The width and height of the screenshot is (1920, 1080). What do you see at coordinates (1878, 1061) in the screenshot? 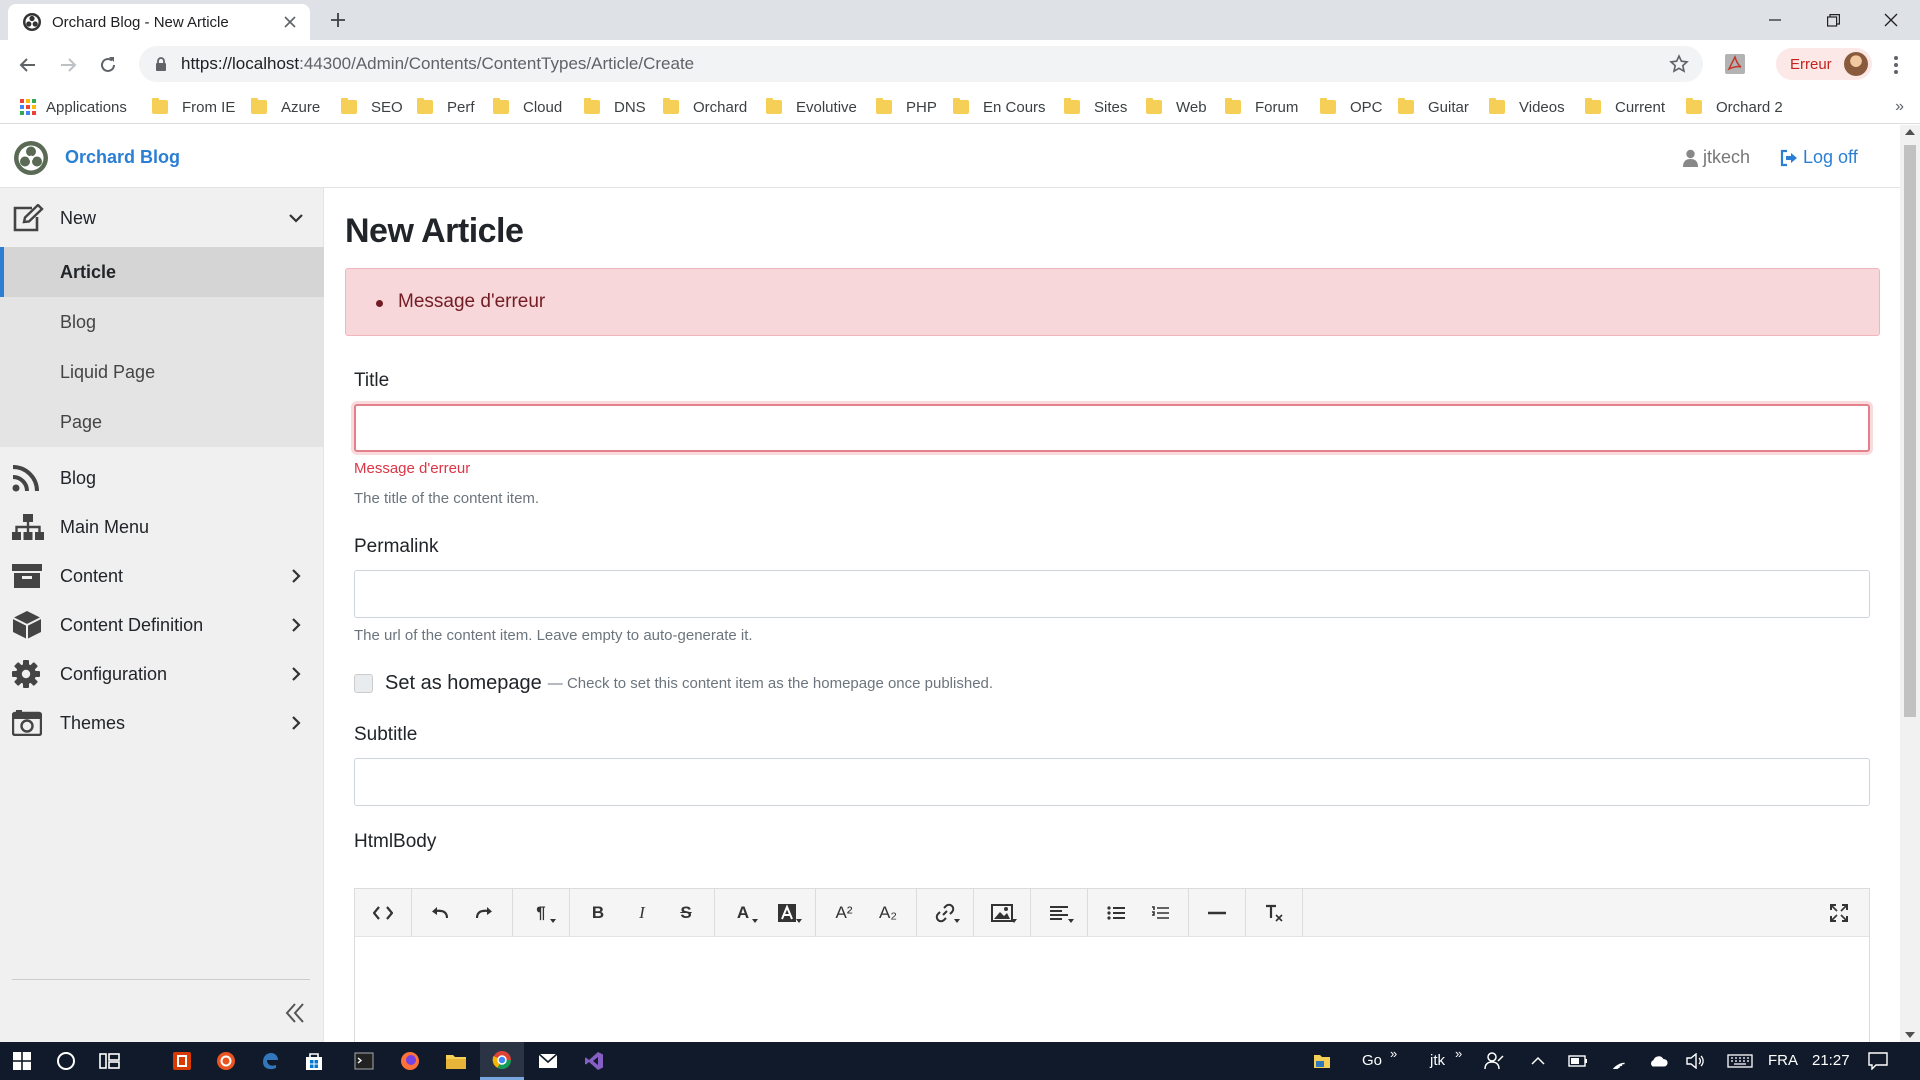
I see `notification-center-icon` at bounding box center [1878, 1061].